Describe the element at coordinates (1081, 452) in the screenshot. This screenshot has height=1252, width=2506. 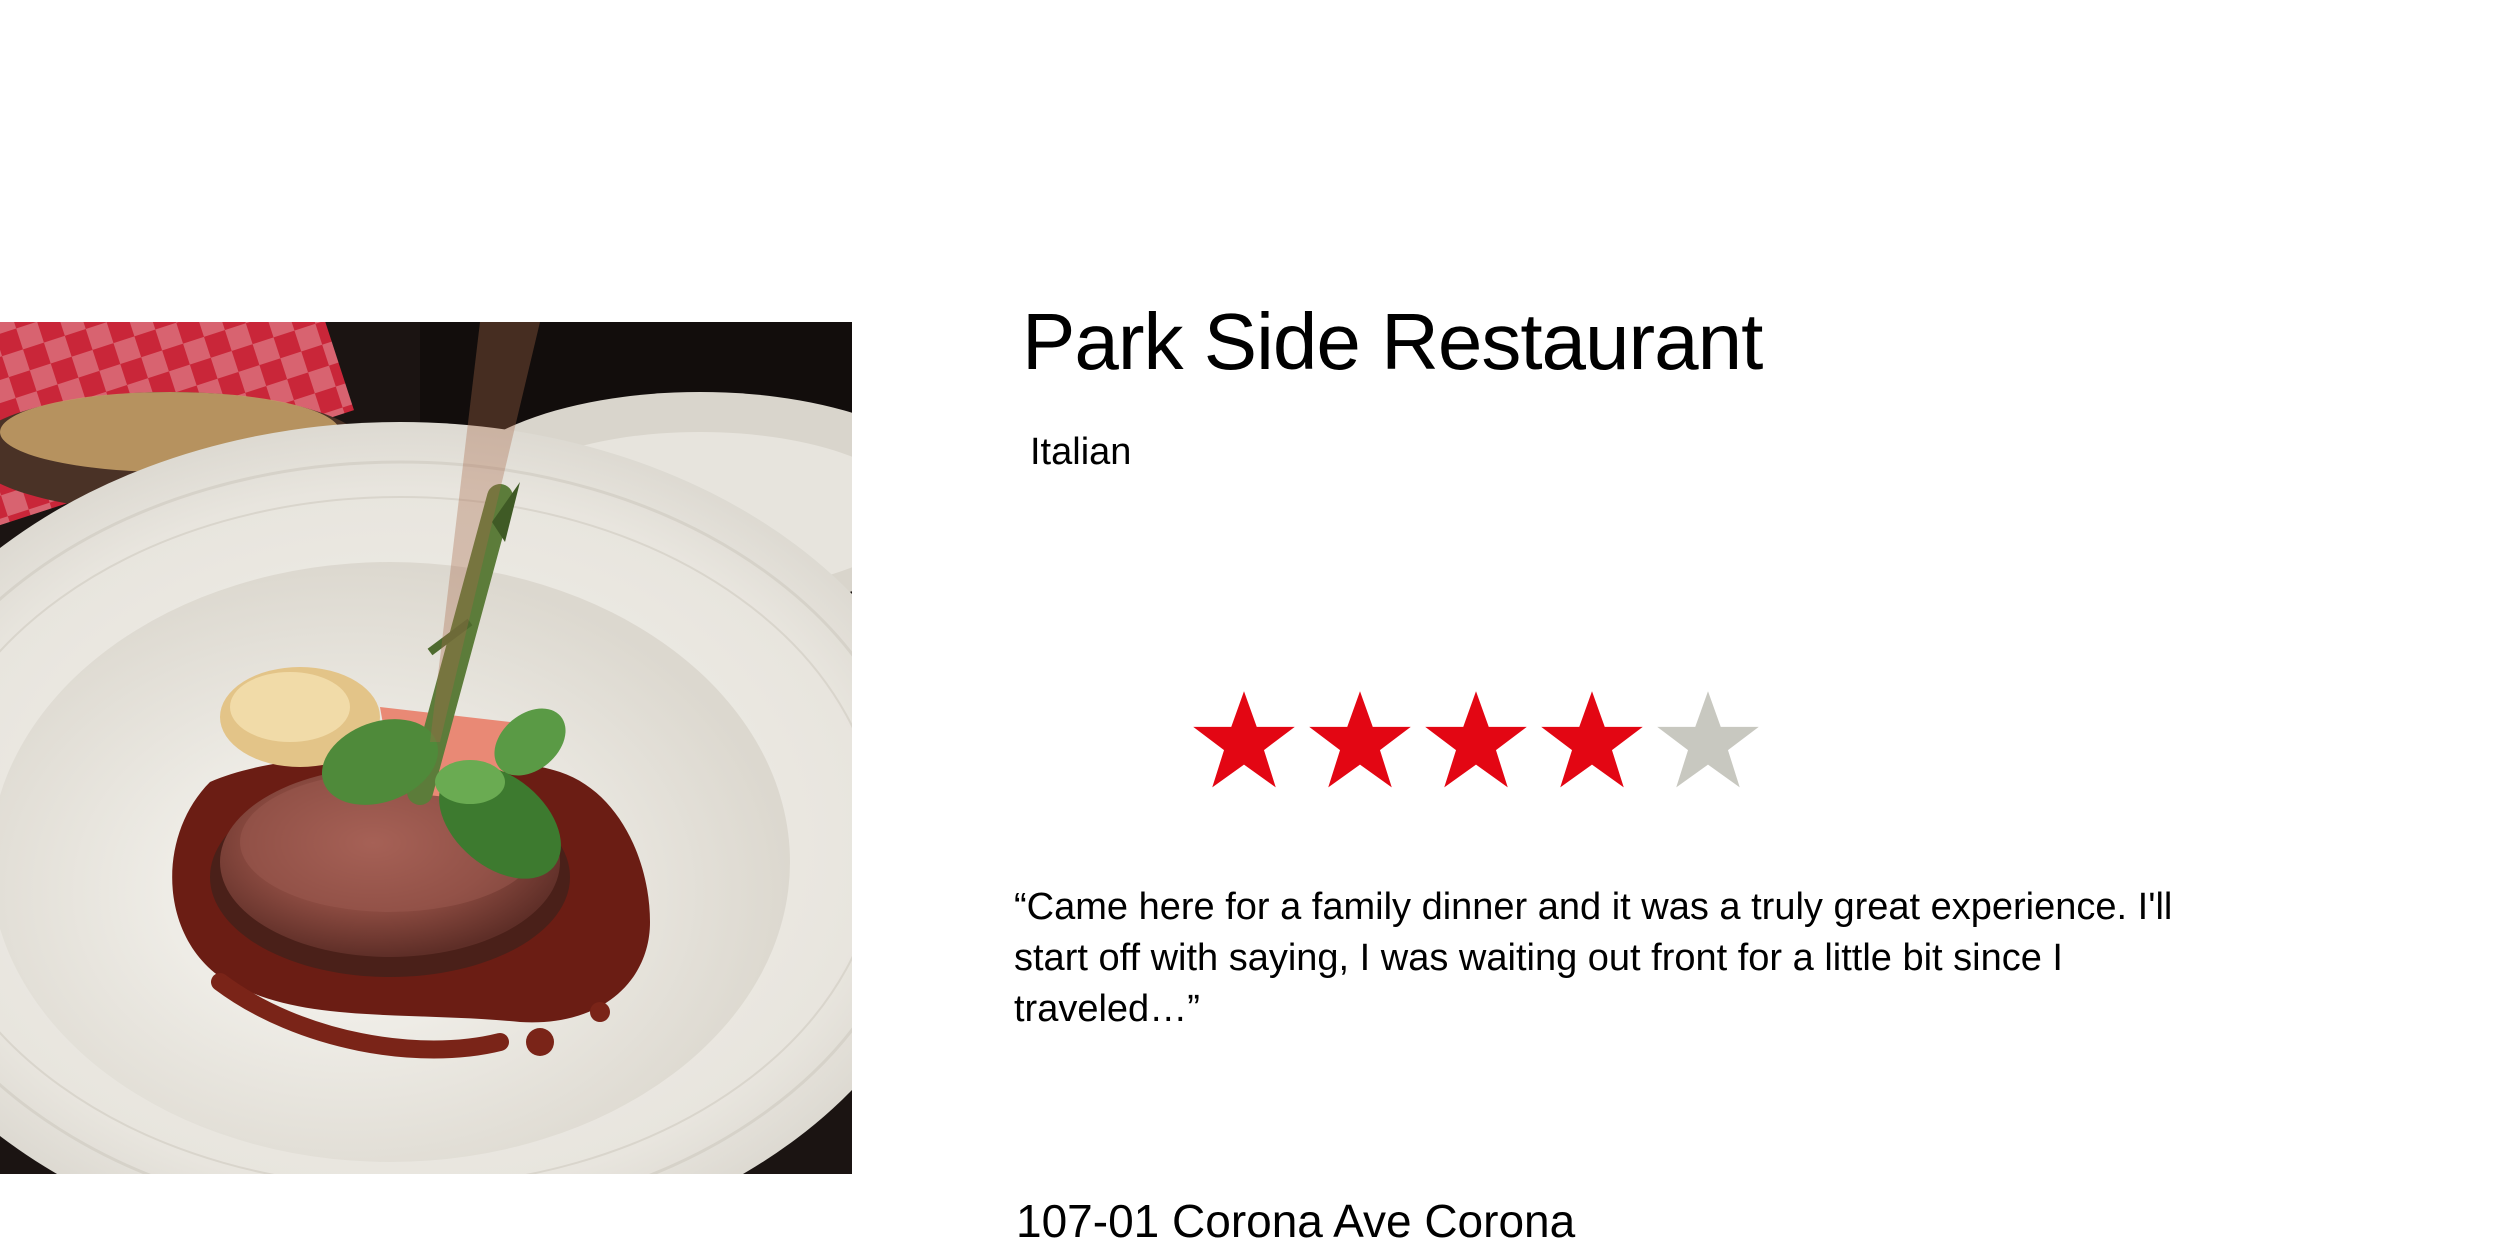
I see `cuisine-label: Italian` at that location.